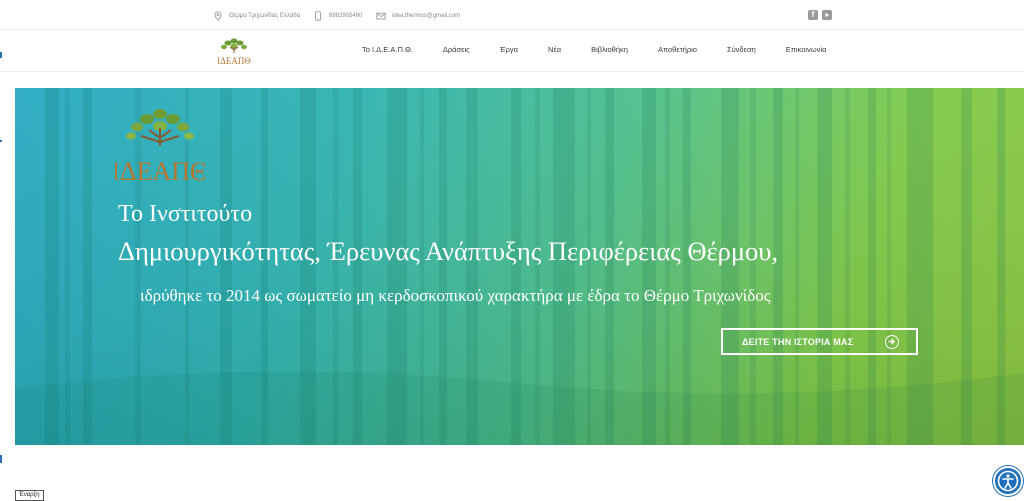 This screenshot has height=501, width=1024. I want to click on youtube-icon, so click(827, 15).